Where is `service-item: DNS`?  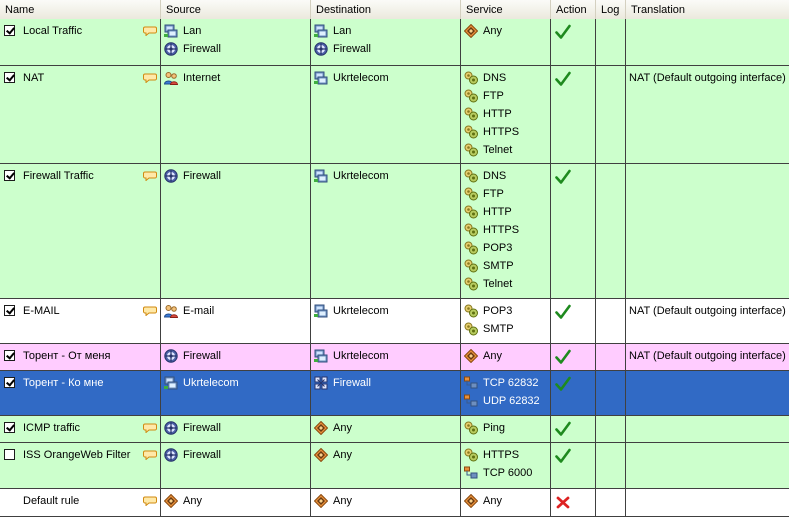 service-item: DNS is located at coordinates (485, 176).